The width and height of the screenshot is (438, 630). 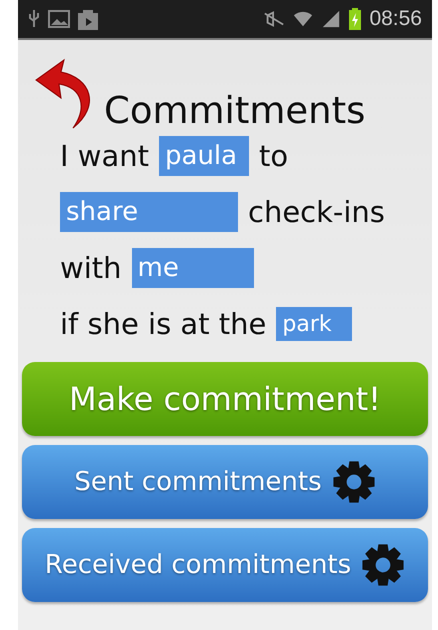 What do you see at coordinates (395, 19) in the screenshot?
I see `clock: 08:56` at bounding box center [395, 19].